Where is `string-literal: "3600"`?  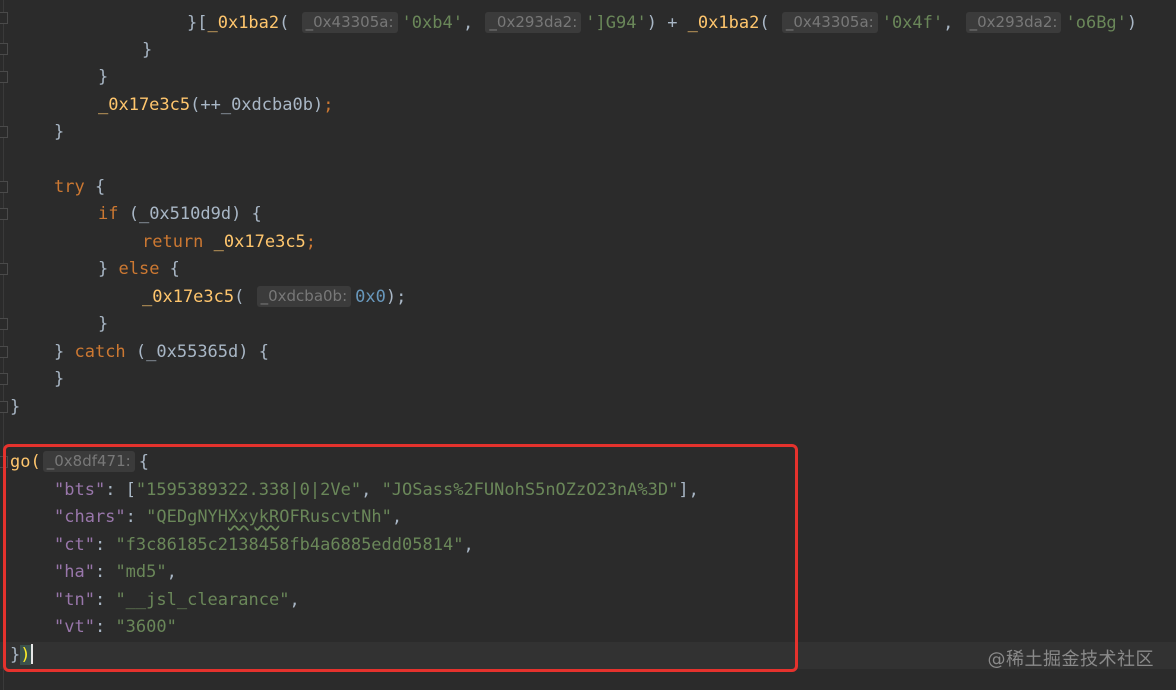
string-literal: "3600" is located at coordinates (146, 627).